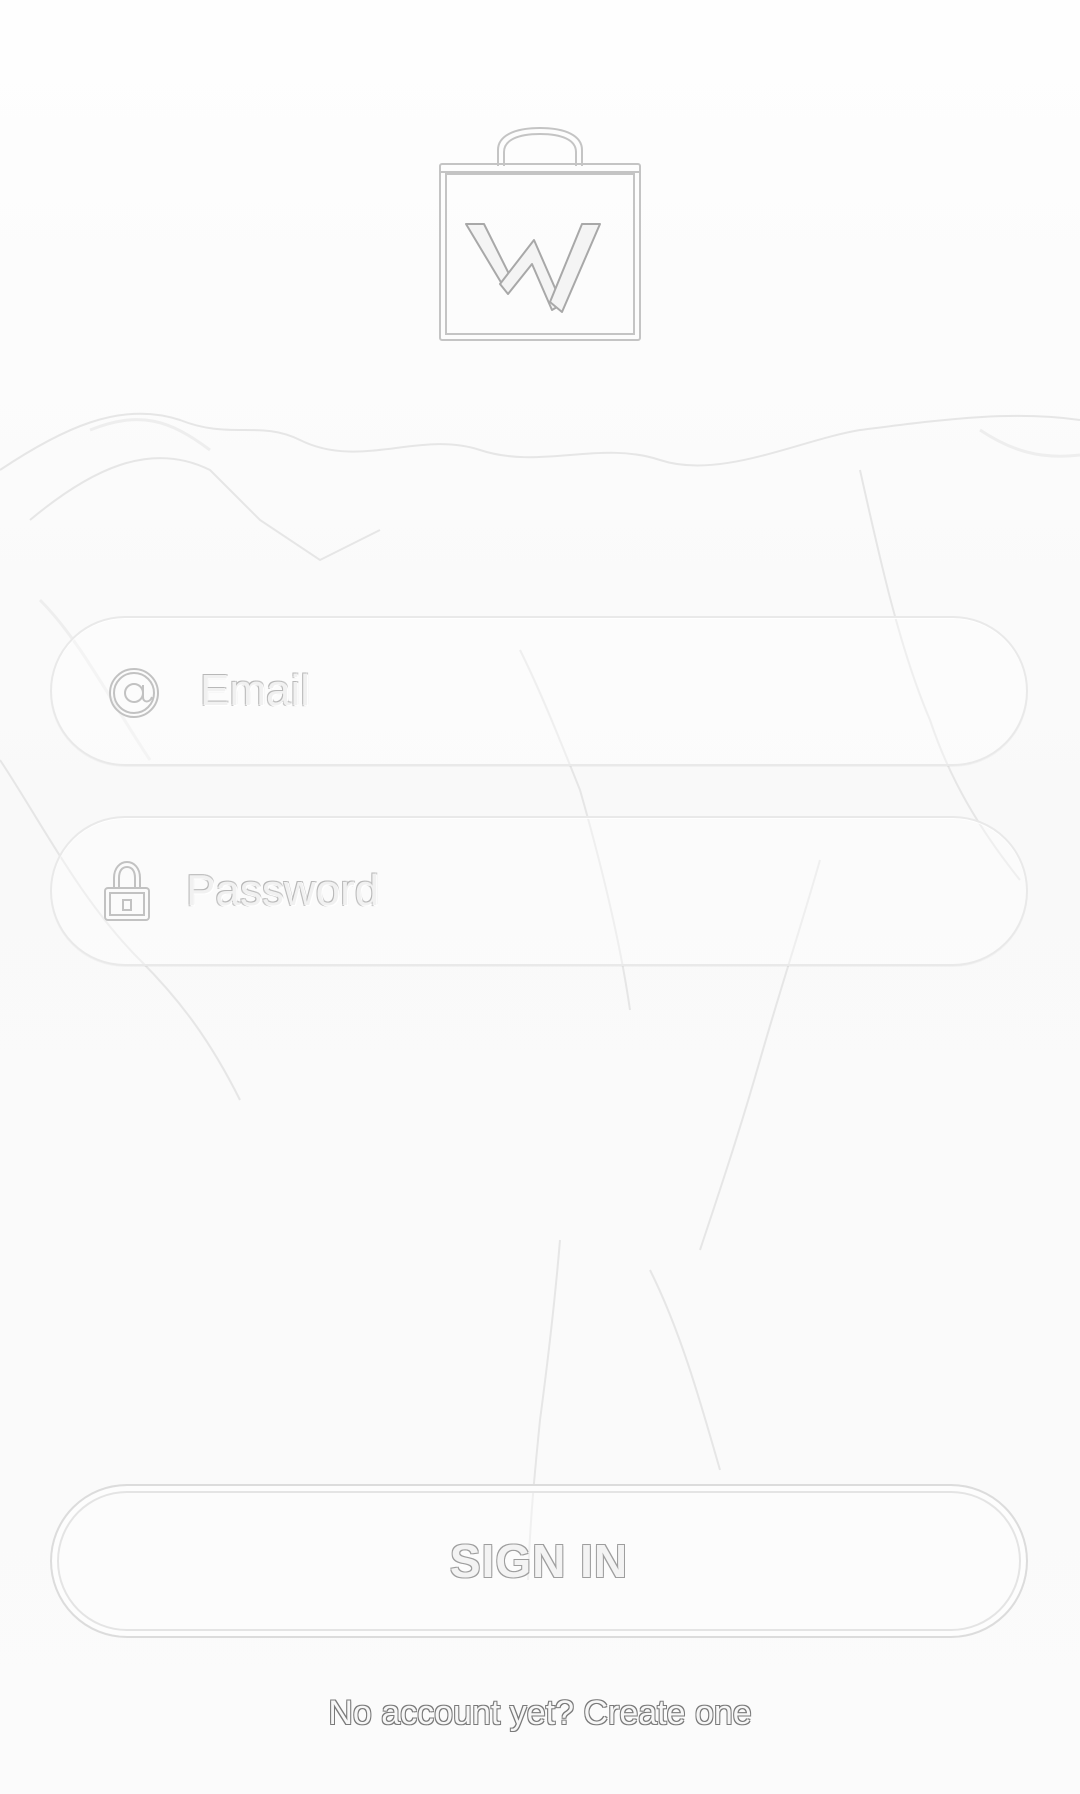  What do you see at coordinates (134, 693) in the screenshot?
I see `at-sign-icon` at bounding box center [134, 693].